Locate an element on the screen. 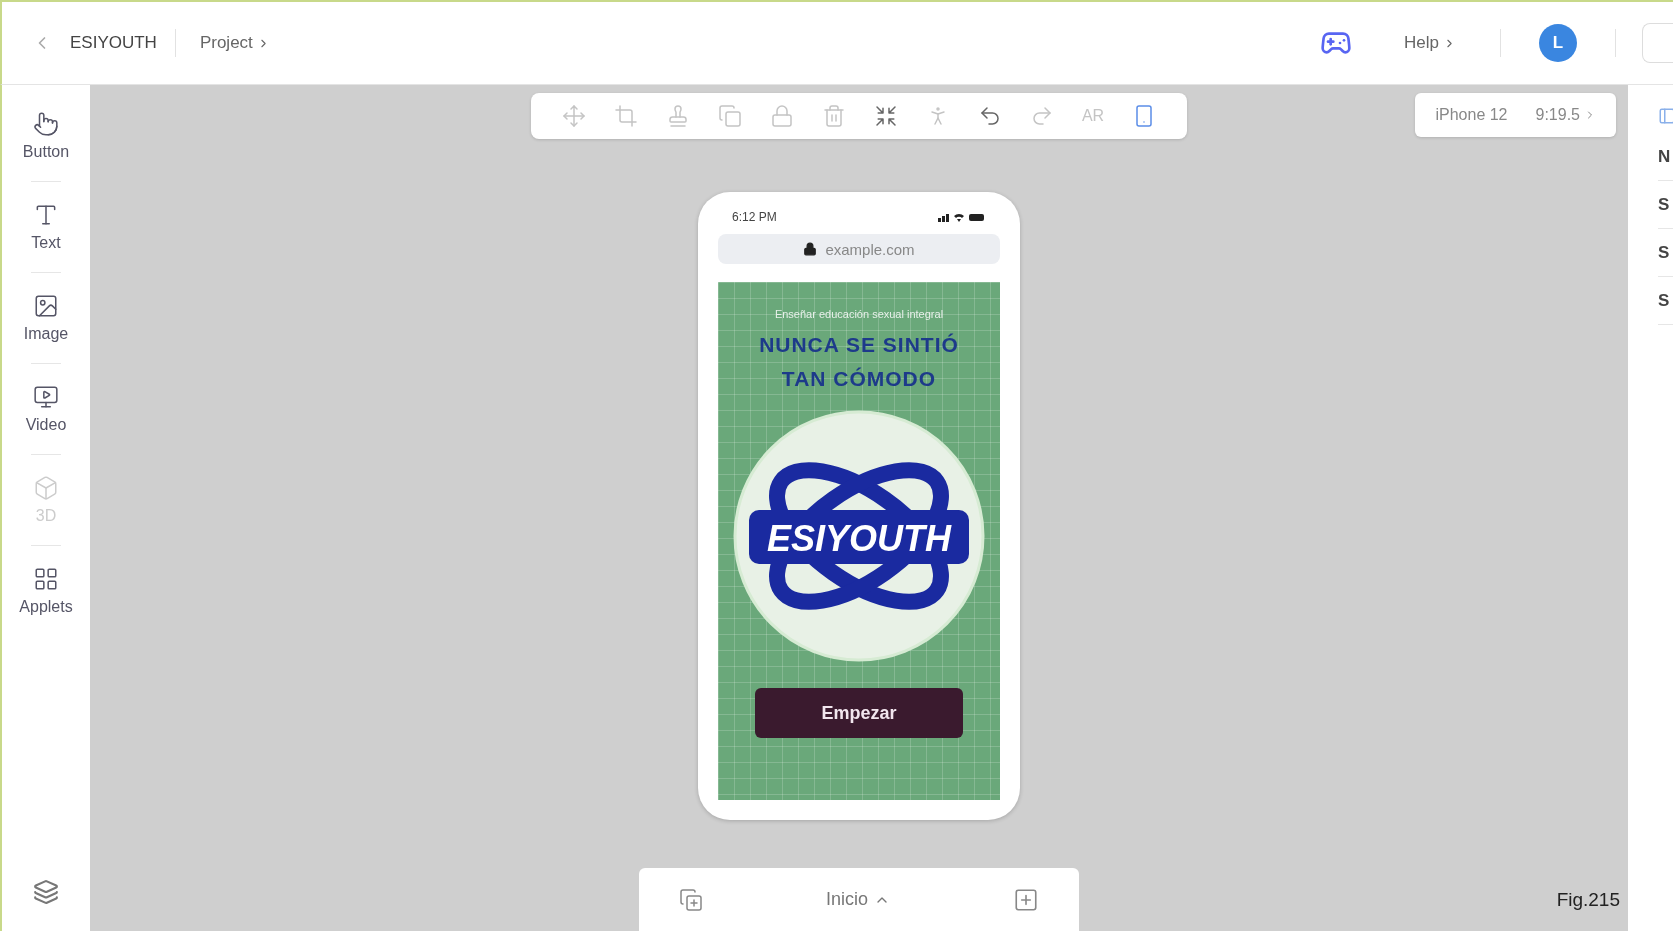 Image resolution: width=1673 pixels, height=931 pixels. breadcrumb-link: Project is located at coordinates (234, 43).